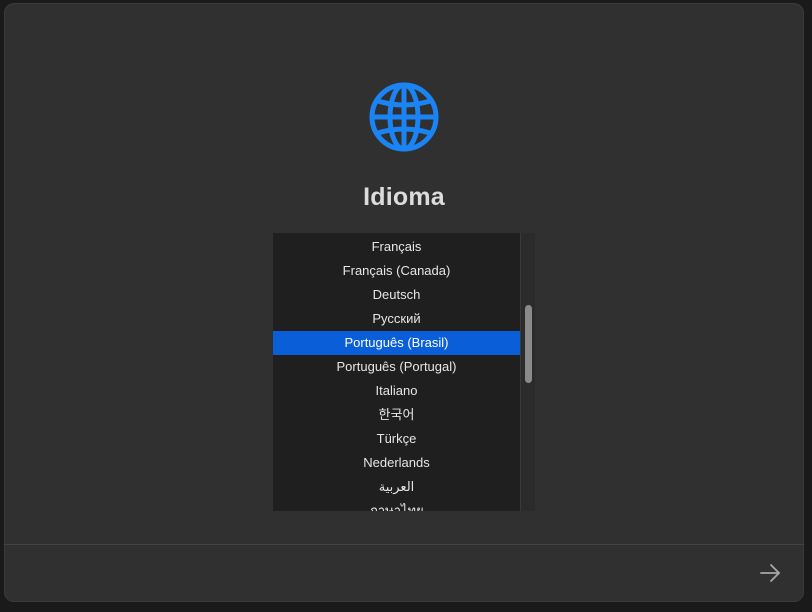  Describe the element at coordinates (396, 343) in the screenshot. I see `language-option-selected: Português (Brasil)` at that location.